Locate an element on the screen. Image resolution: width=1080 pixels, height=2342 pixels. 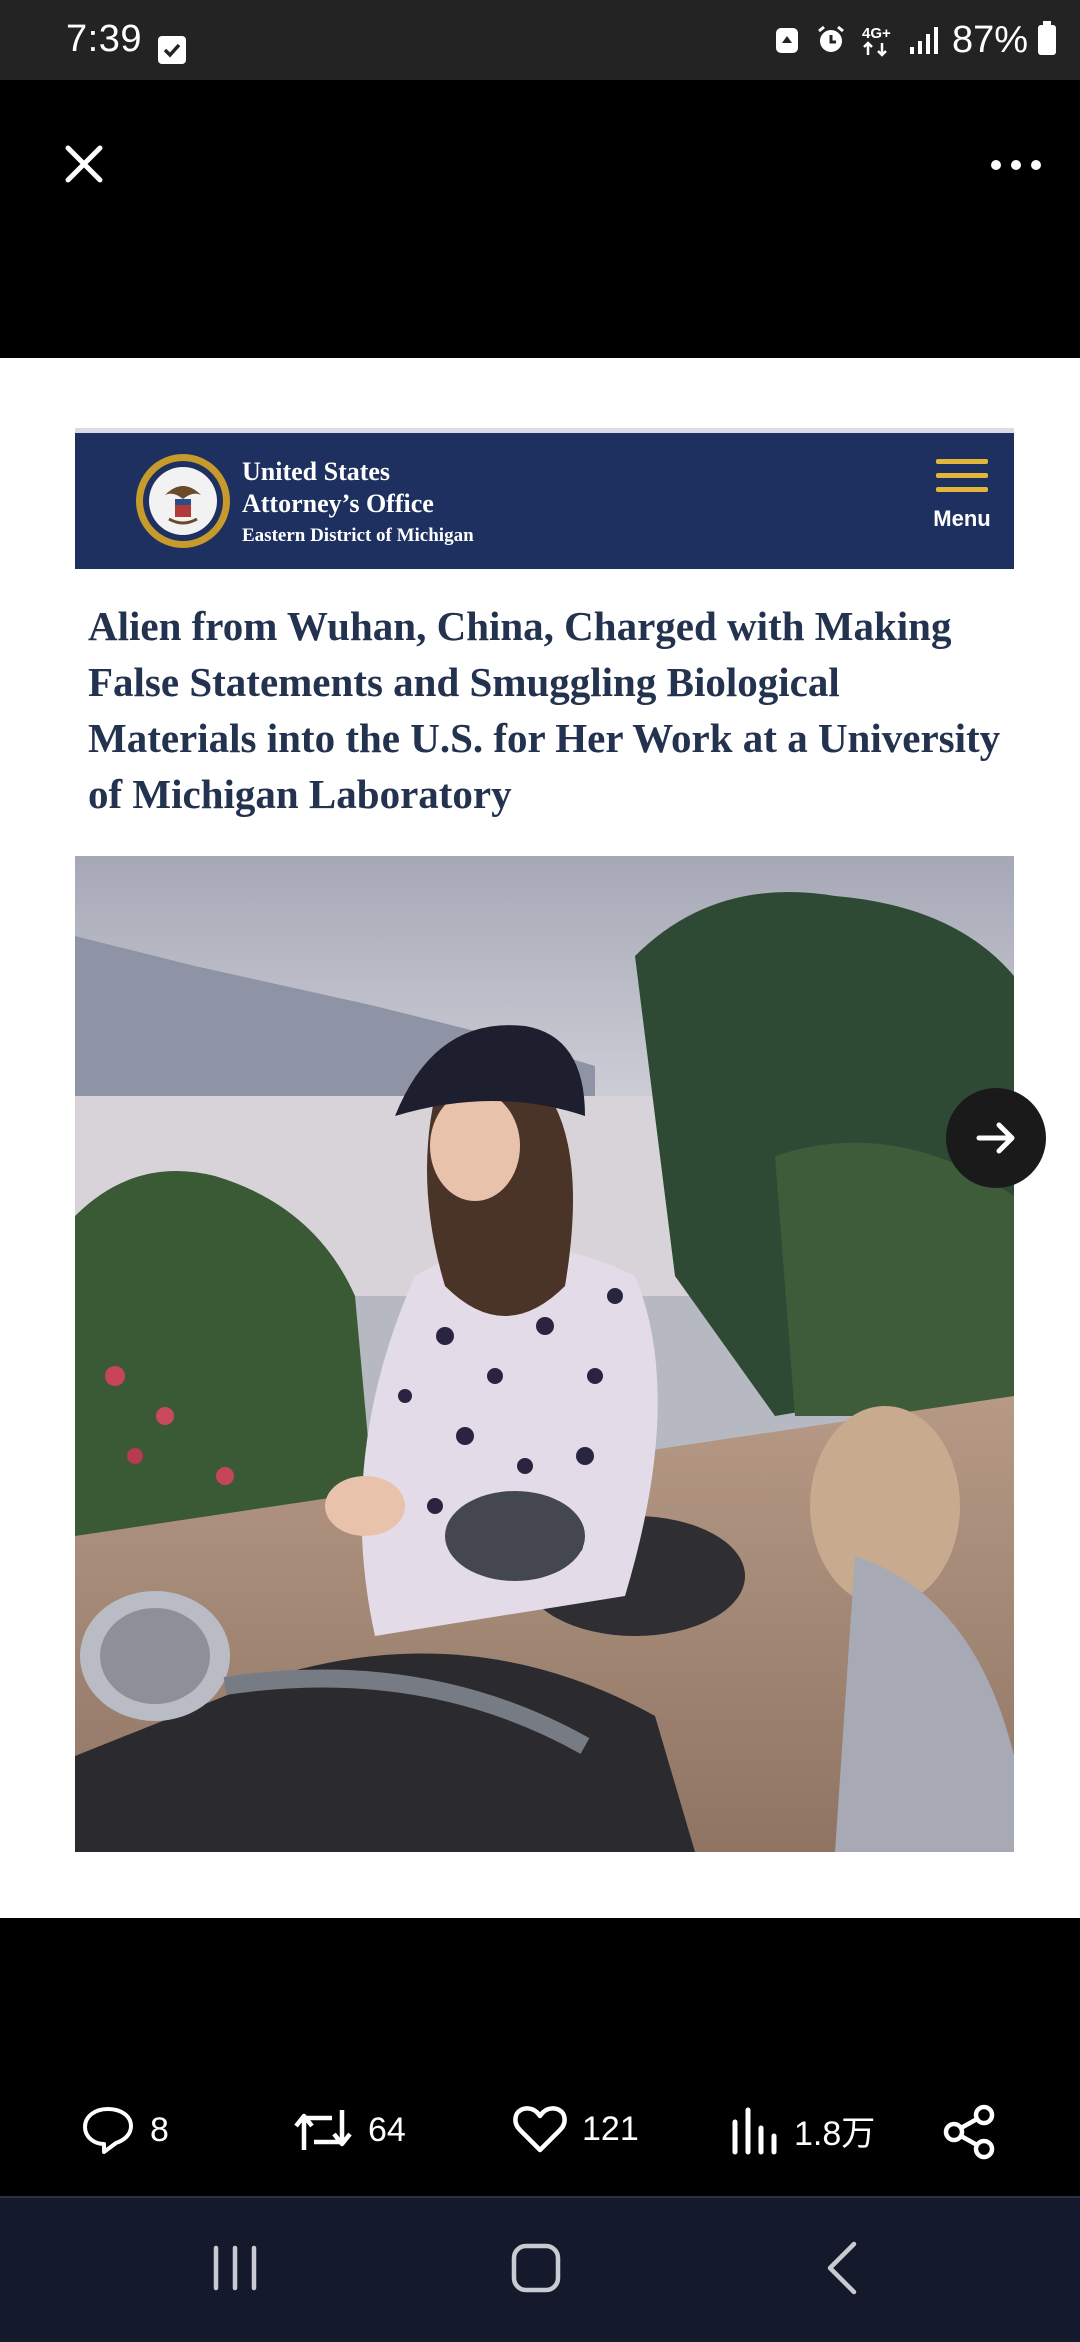
back-icon is located at coordinates (842, 2268).